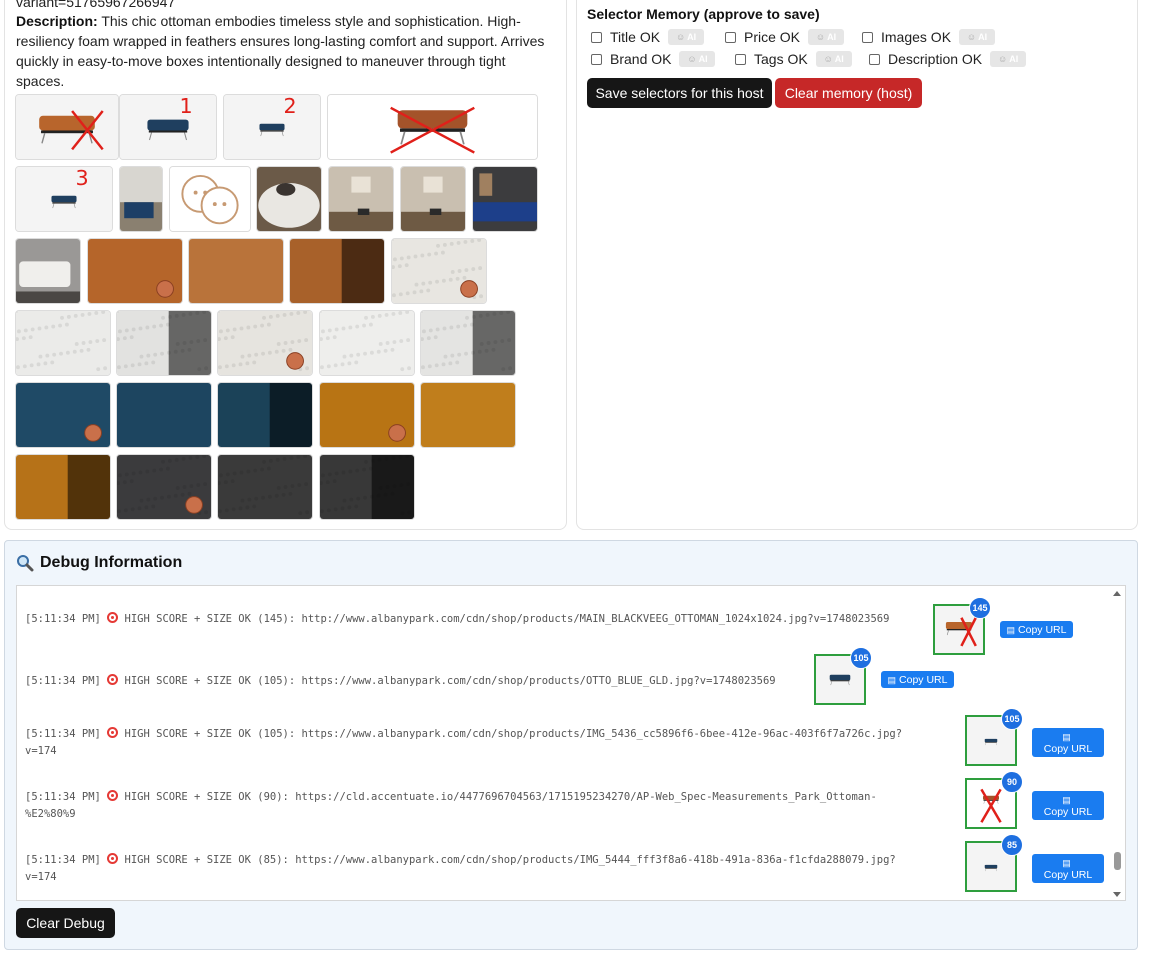 This screenshot has width=1150, height=961. I want to click on save-selectors-button: Save selectors for this host, so click(679, 93).